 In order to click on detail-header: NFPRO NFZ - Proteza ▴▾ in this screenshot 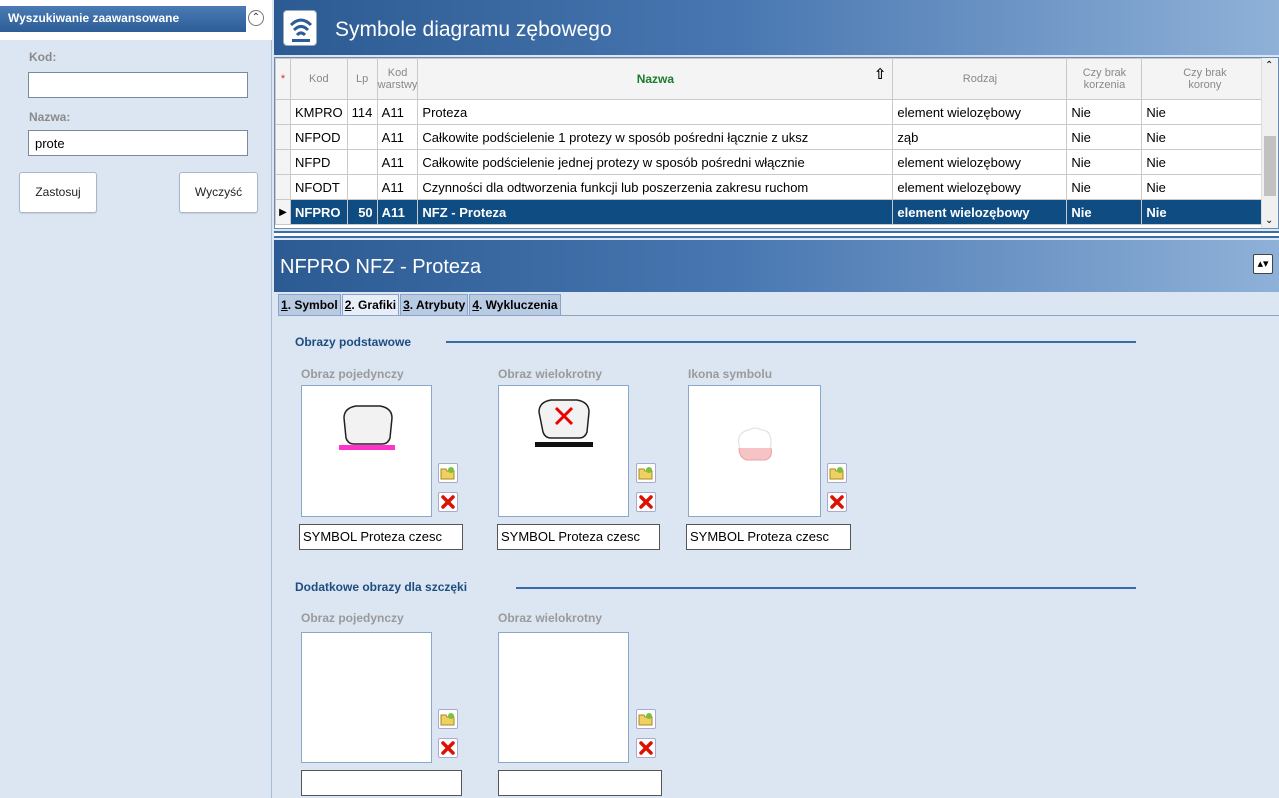, I will do `click(776, 266)`.